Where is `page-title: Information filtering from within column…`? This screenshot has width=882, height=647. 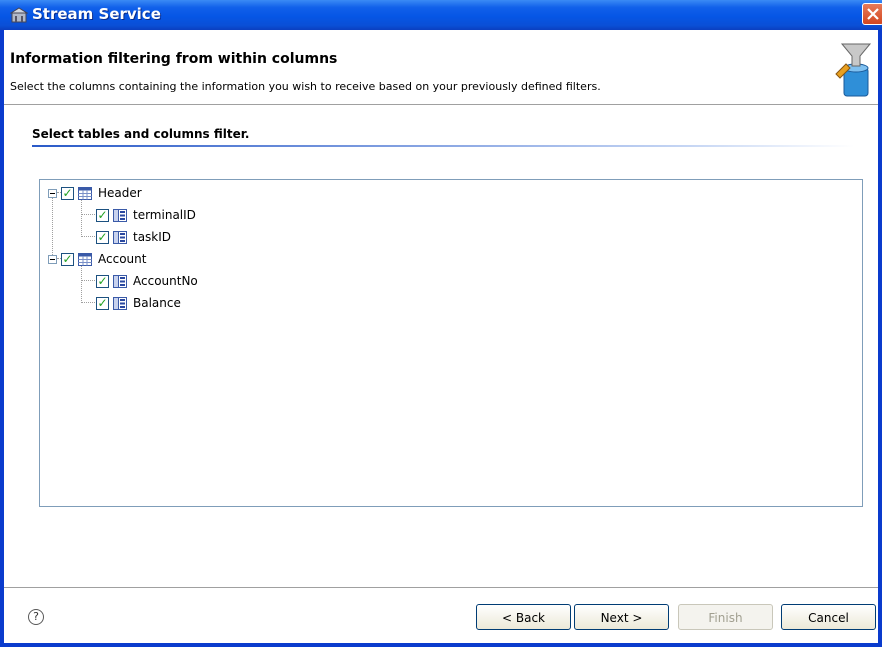
page-title: Information filtering from within column… is located at coordinates (174, 59).